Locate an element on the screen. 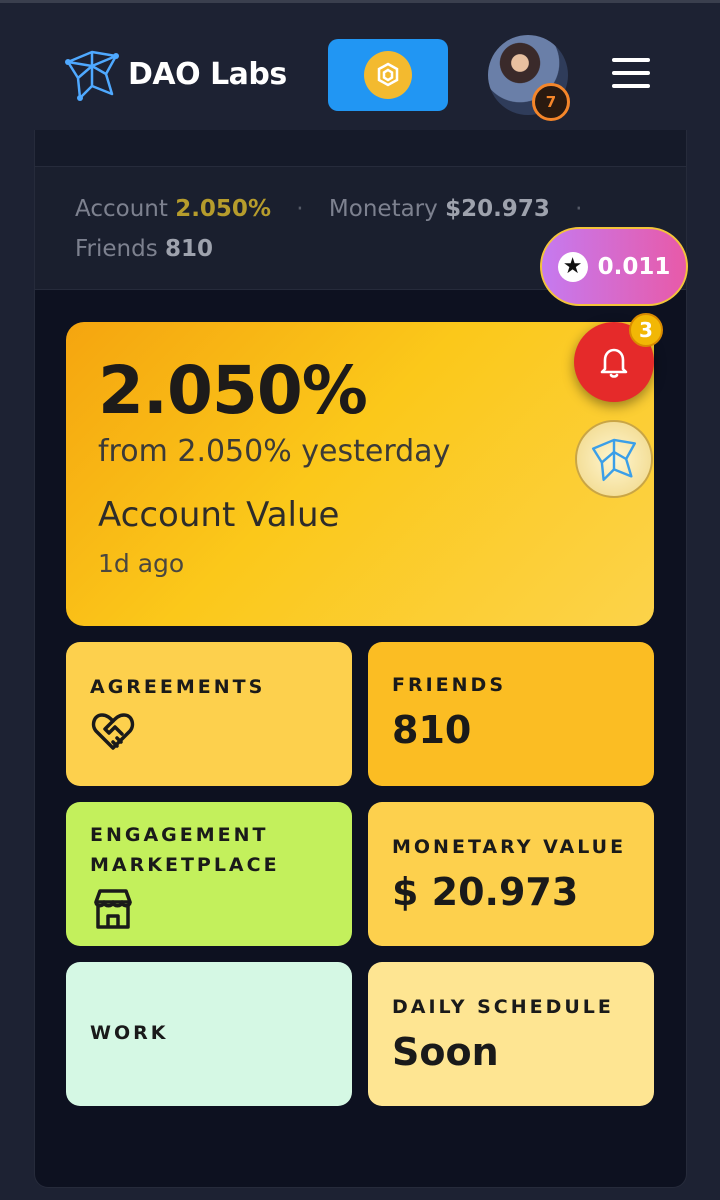 This screenshot has width=720, height=1200. brand-logo: DAO Labs is located at coordinates (174, 74).